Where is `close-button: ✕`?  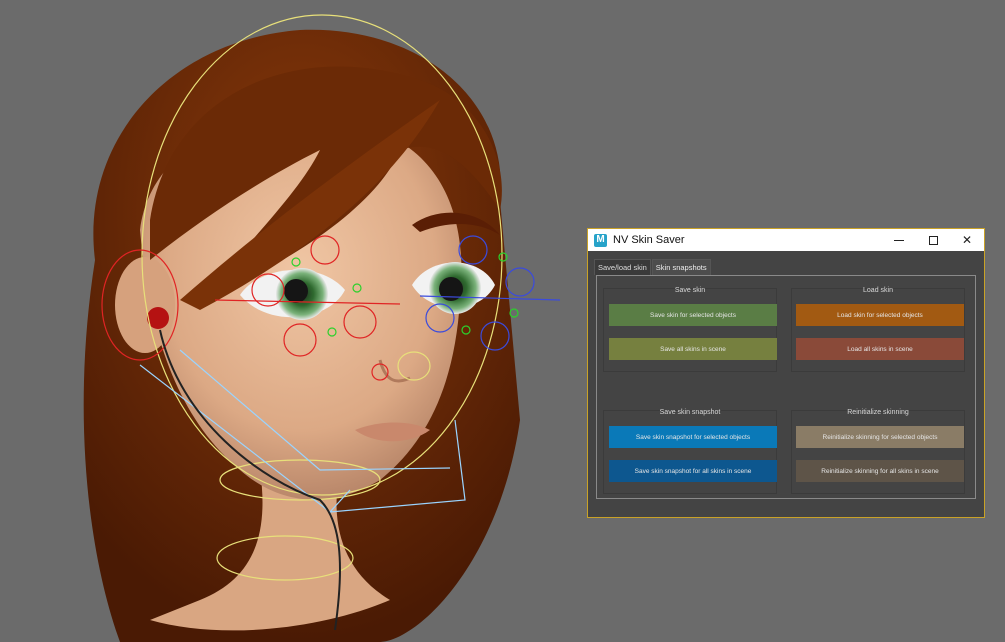
close-button: ✕ is located at coordinates (967, 240).